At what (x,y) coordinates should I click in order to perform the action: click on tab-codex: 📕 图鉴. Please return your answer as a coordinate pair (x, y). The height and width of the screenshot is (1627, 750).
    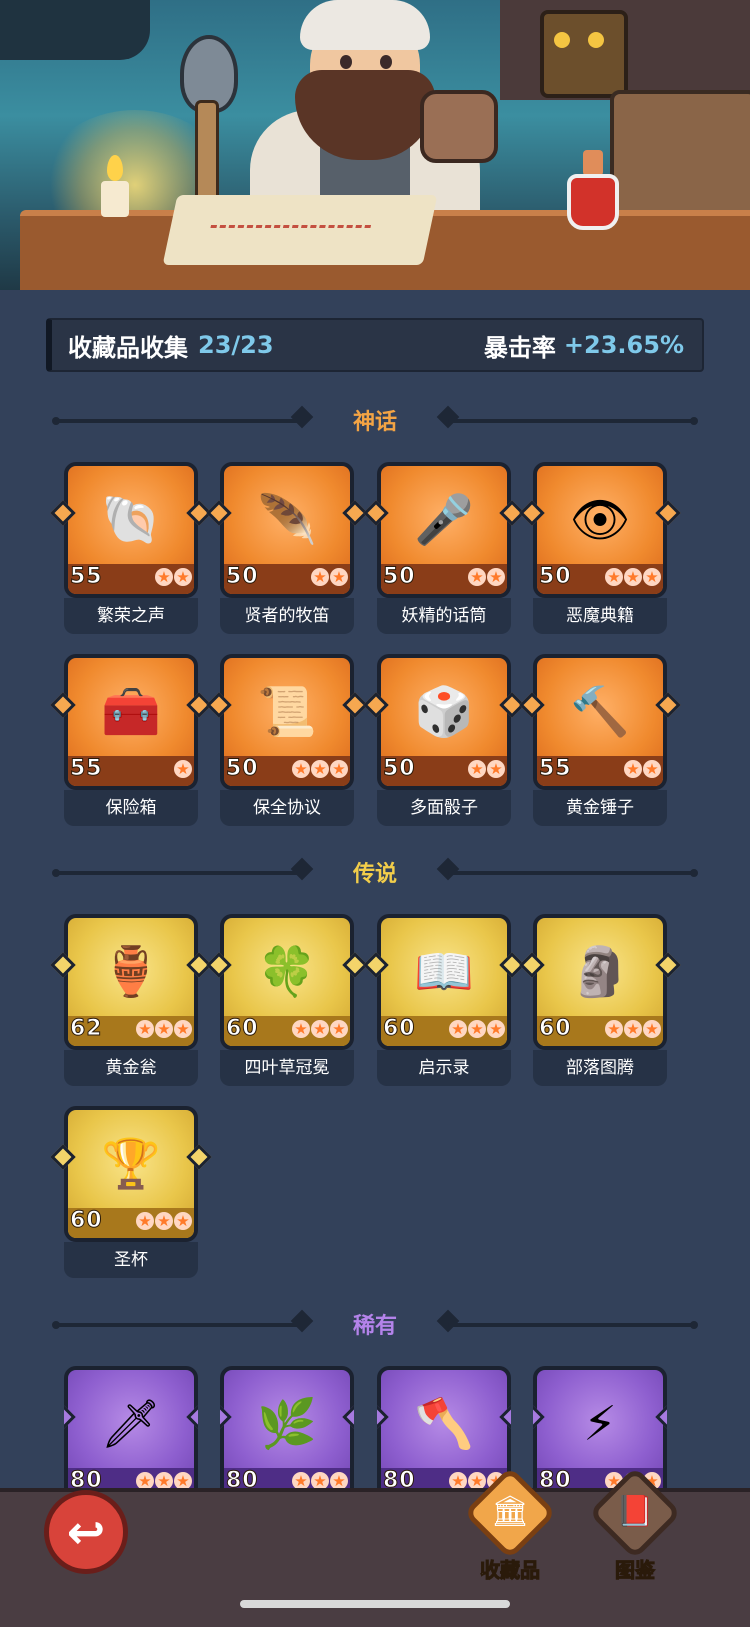
    Looking at the image, I should click on (635, 1528).